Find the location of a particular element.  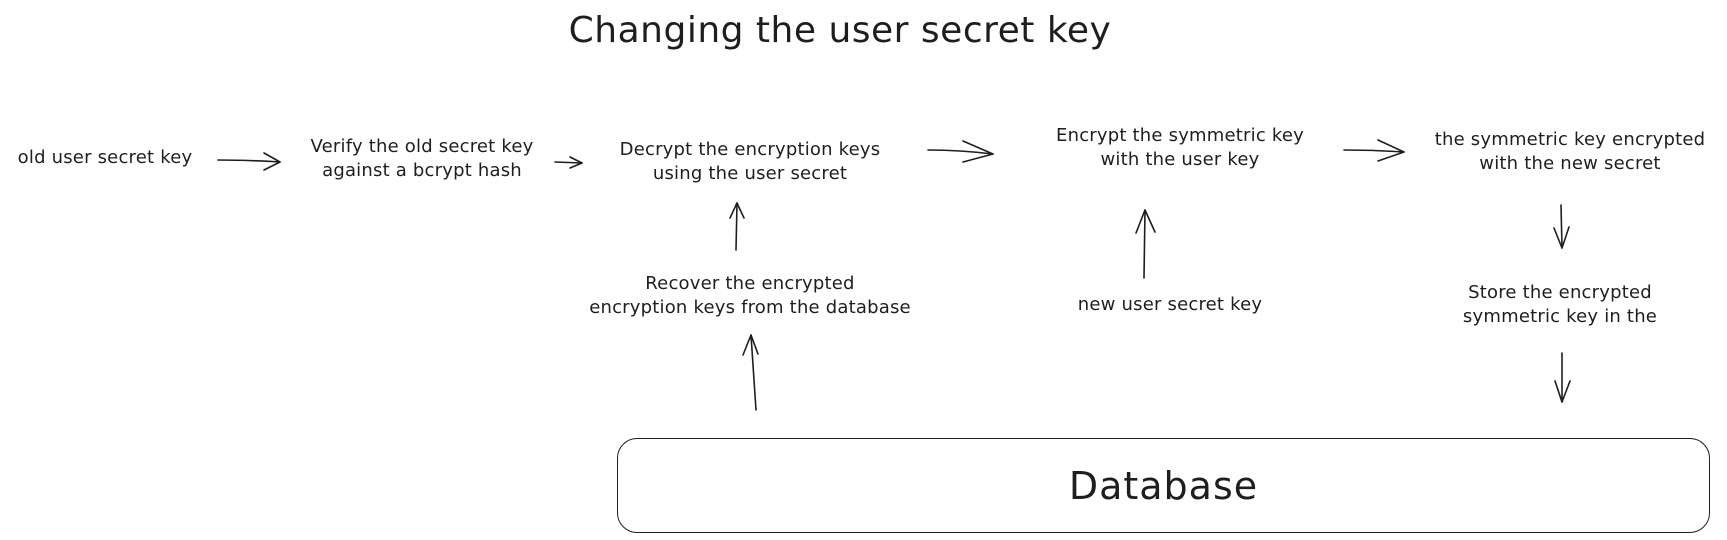

arrow-store-to-database is located at coordinates (1562, 377).